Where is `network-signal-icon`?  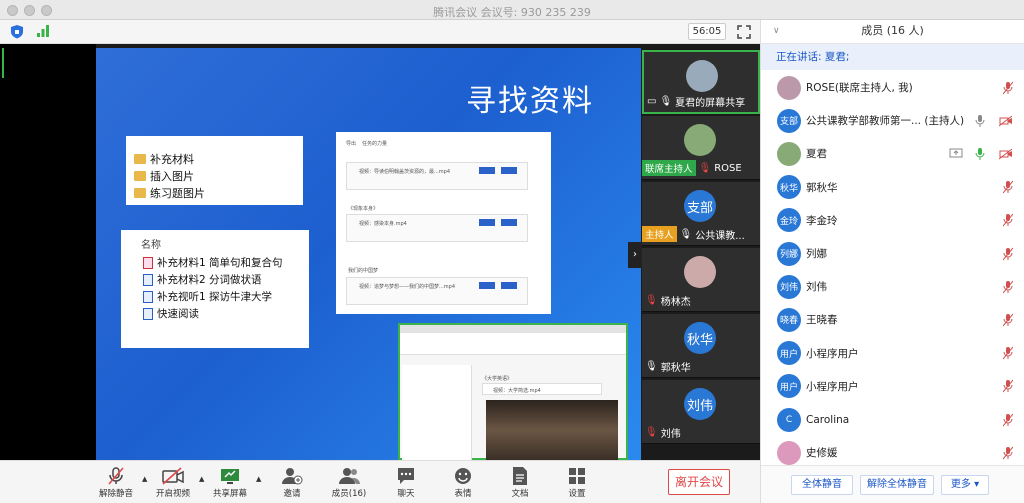 network-signal-icon is located at coordinates (43, 31).